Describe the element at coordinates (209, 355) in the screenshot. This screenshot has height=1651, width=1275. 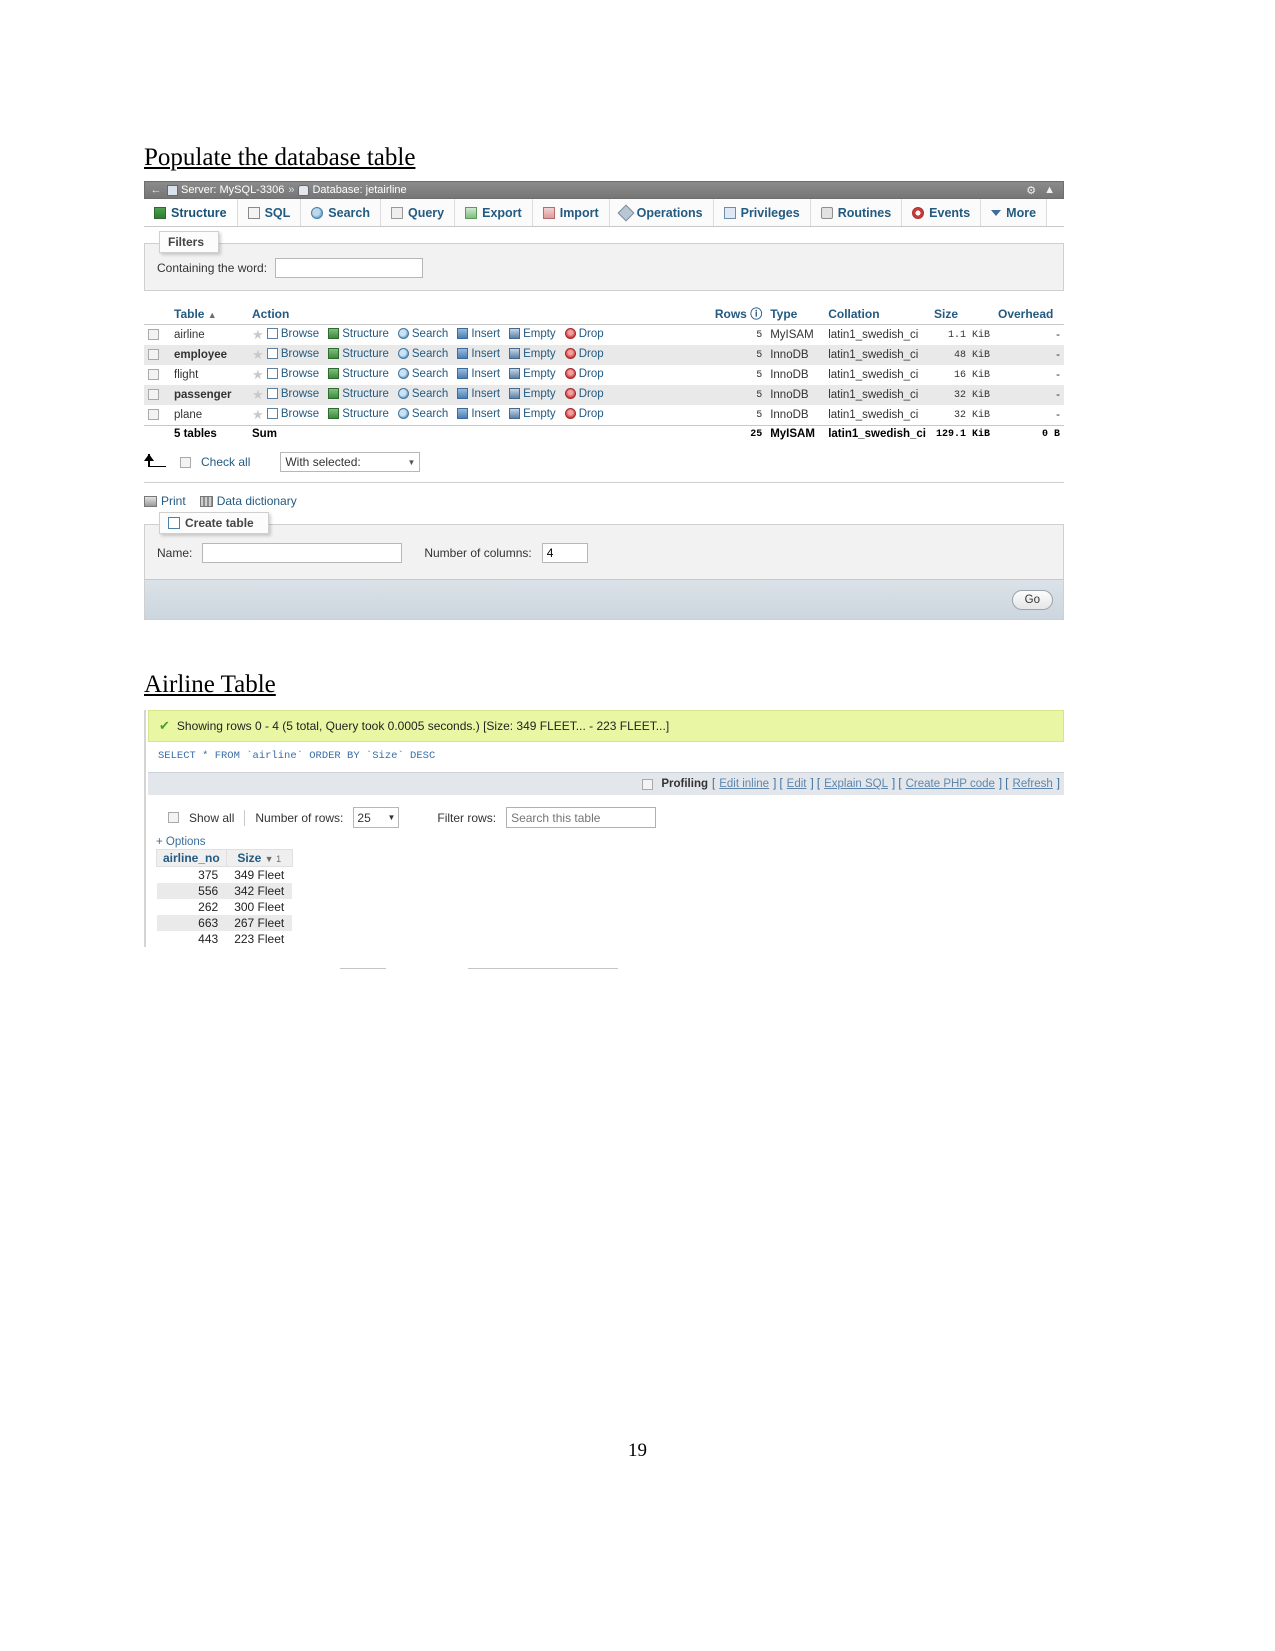
I see `table-name-cell: employee` at that location.